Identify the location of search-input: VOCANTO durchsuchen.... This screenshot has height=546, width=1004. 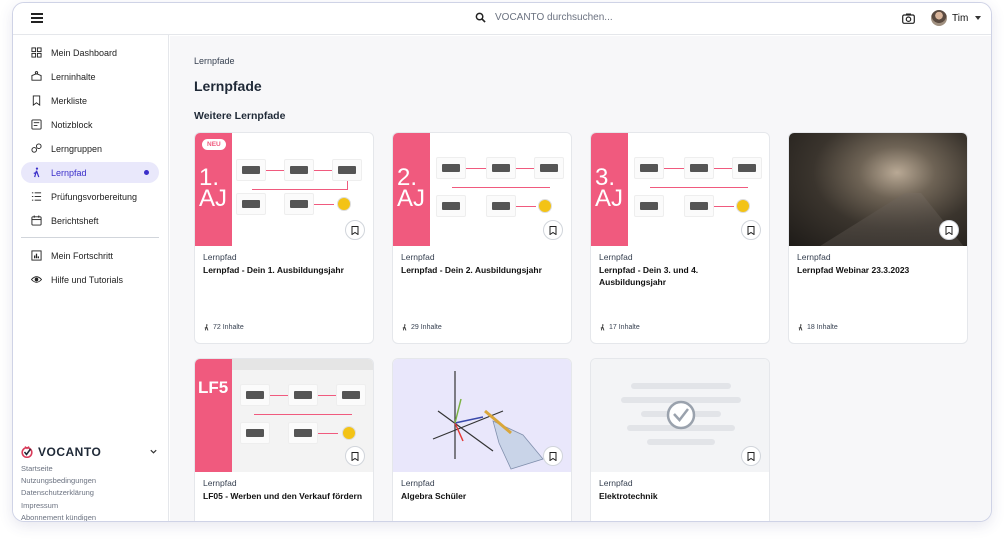
(554, 17).